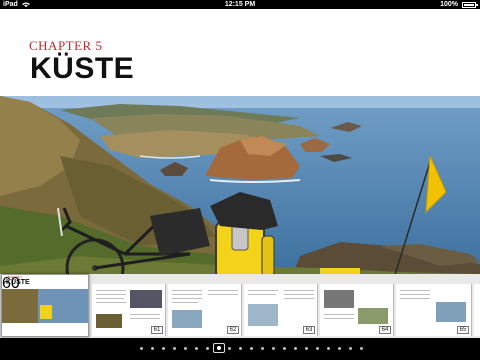 The height and width of the screenshot is (360, 480). What do you see at coordinates (470, 5) in the screenshot?
I see `battery-icon` at bounding box center [470, 5].